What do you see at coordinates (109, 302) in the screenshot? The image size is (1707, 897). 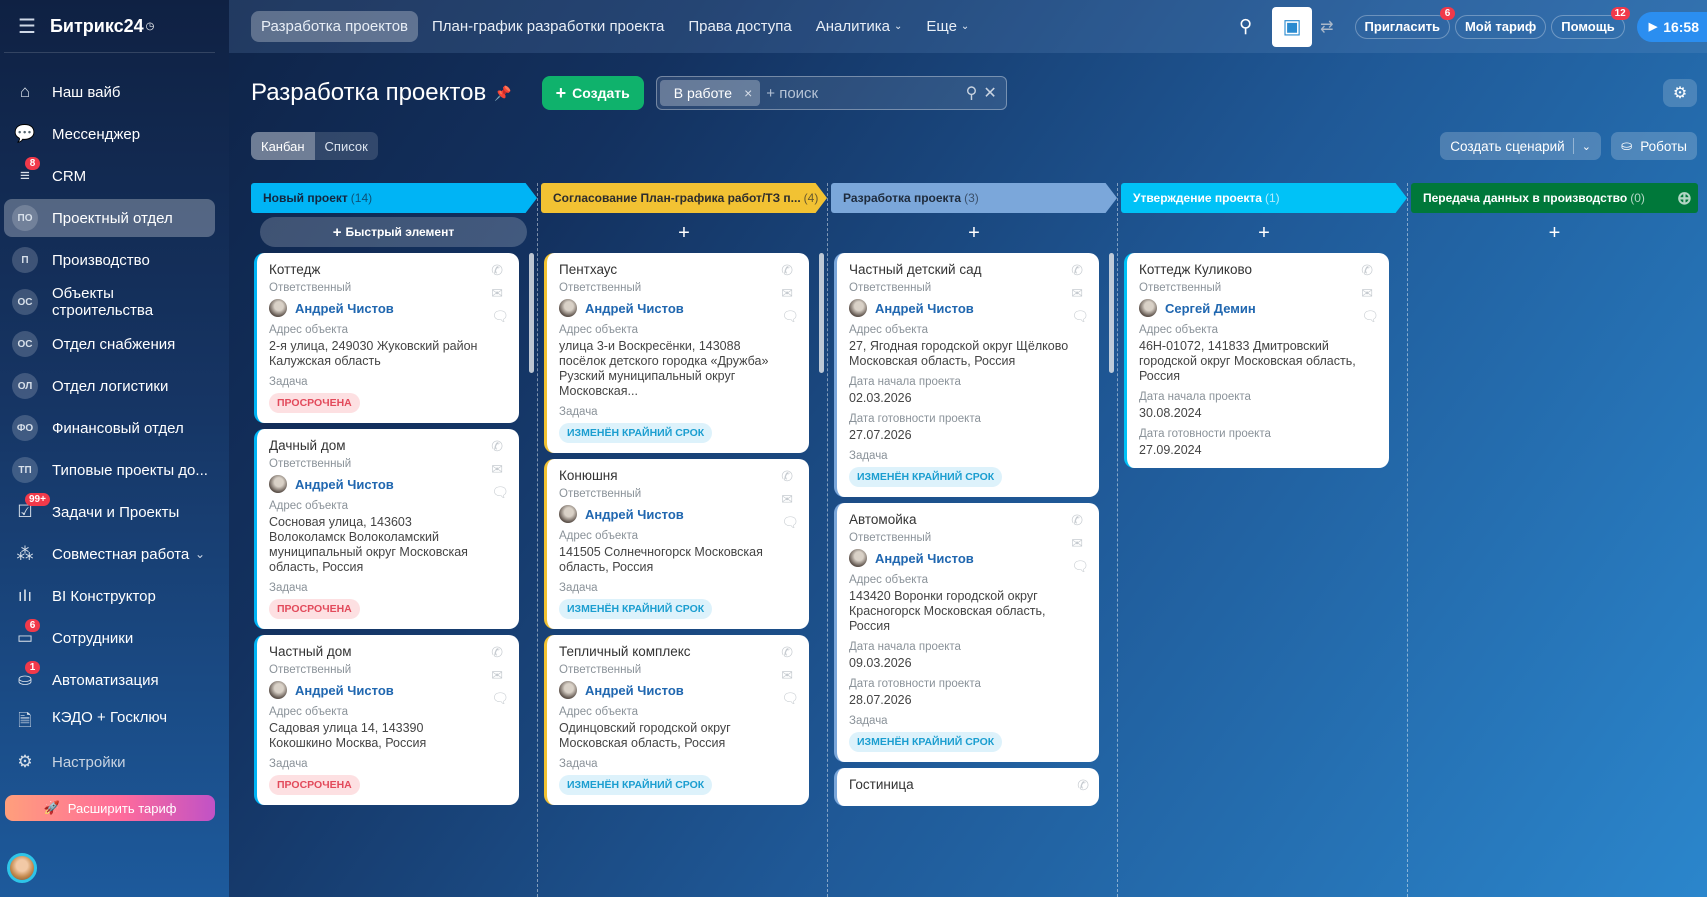 I see `sidebar-item: ОС Объекты строительства` at bounding box center [109, 302].